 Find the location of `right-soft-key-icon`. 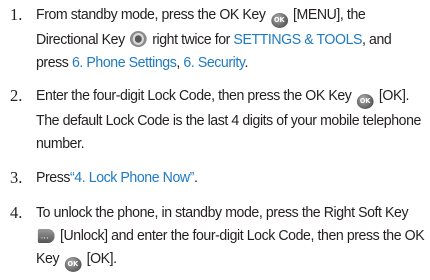

right-soft-key-icon is located at coordinates (46, 239).